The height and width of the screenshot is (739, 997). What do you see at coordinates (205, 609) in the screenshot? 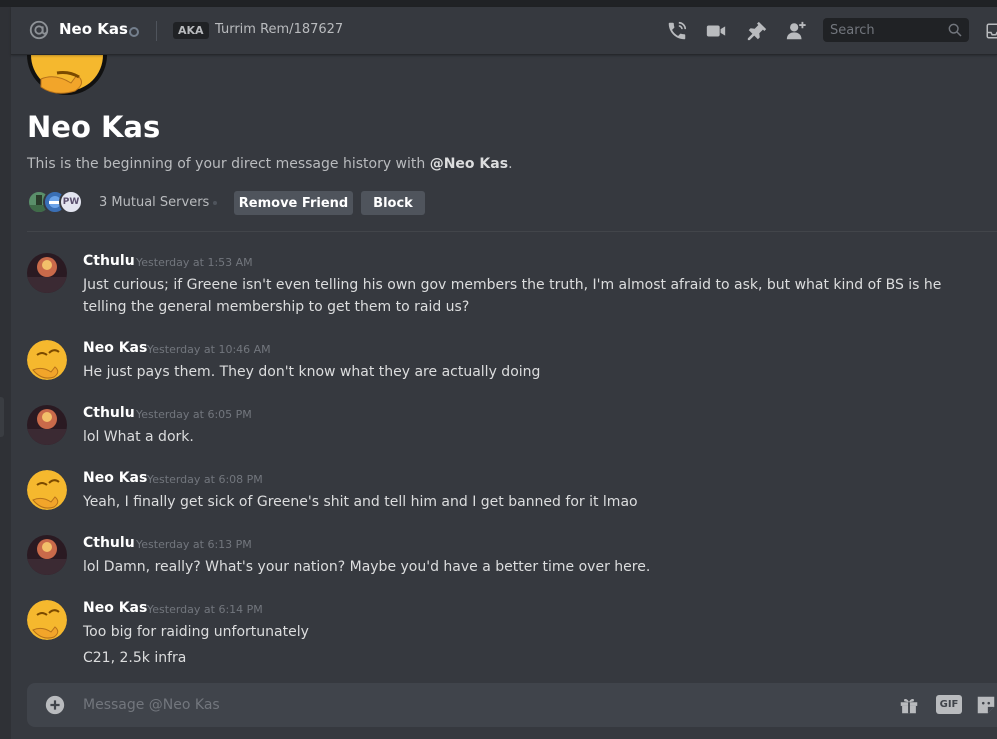
I see `message-timestamp: Yesterday at 6:14 PM` at bounding box center [205, 609].